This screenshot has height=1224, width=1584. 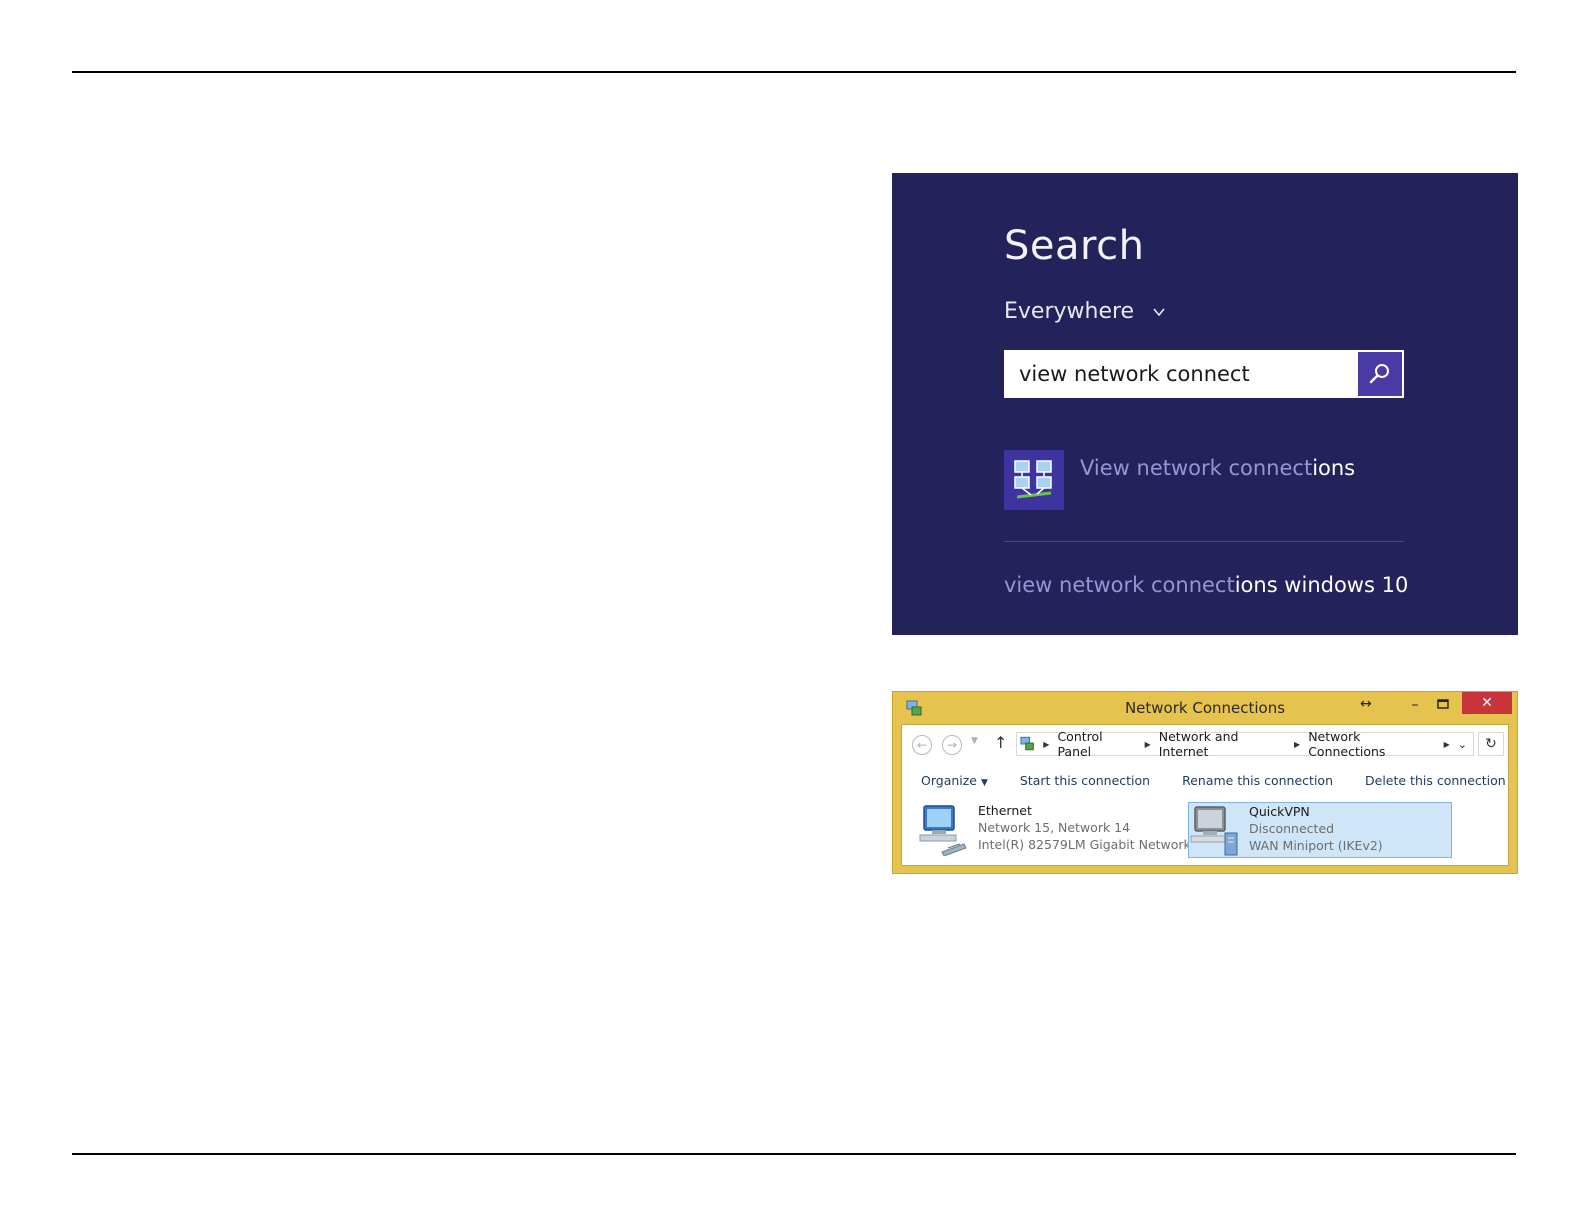 I want to click on suggestion-matched: view network connect, so click(x=1119, y=585).